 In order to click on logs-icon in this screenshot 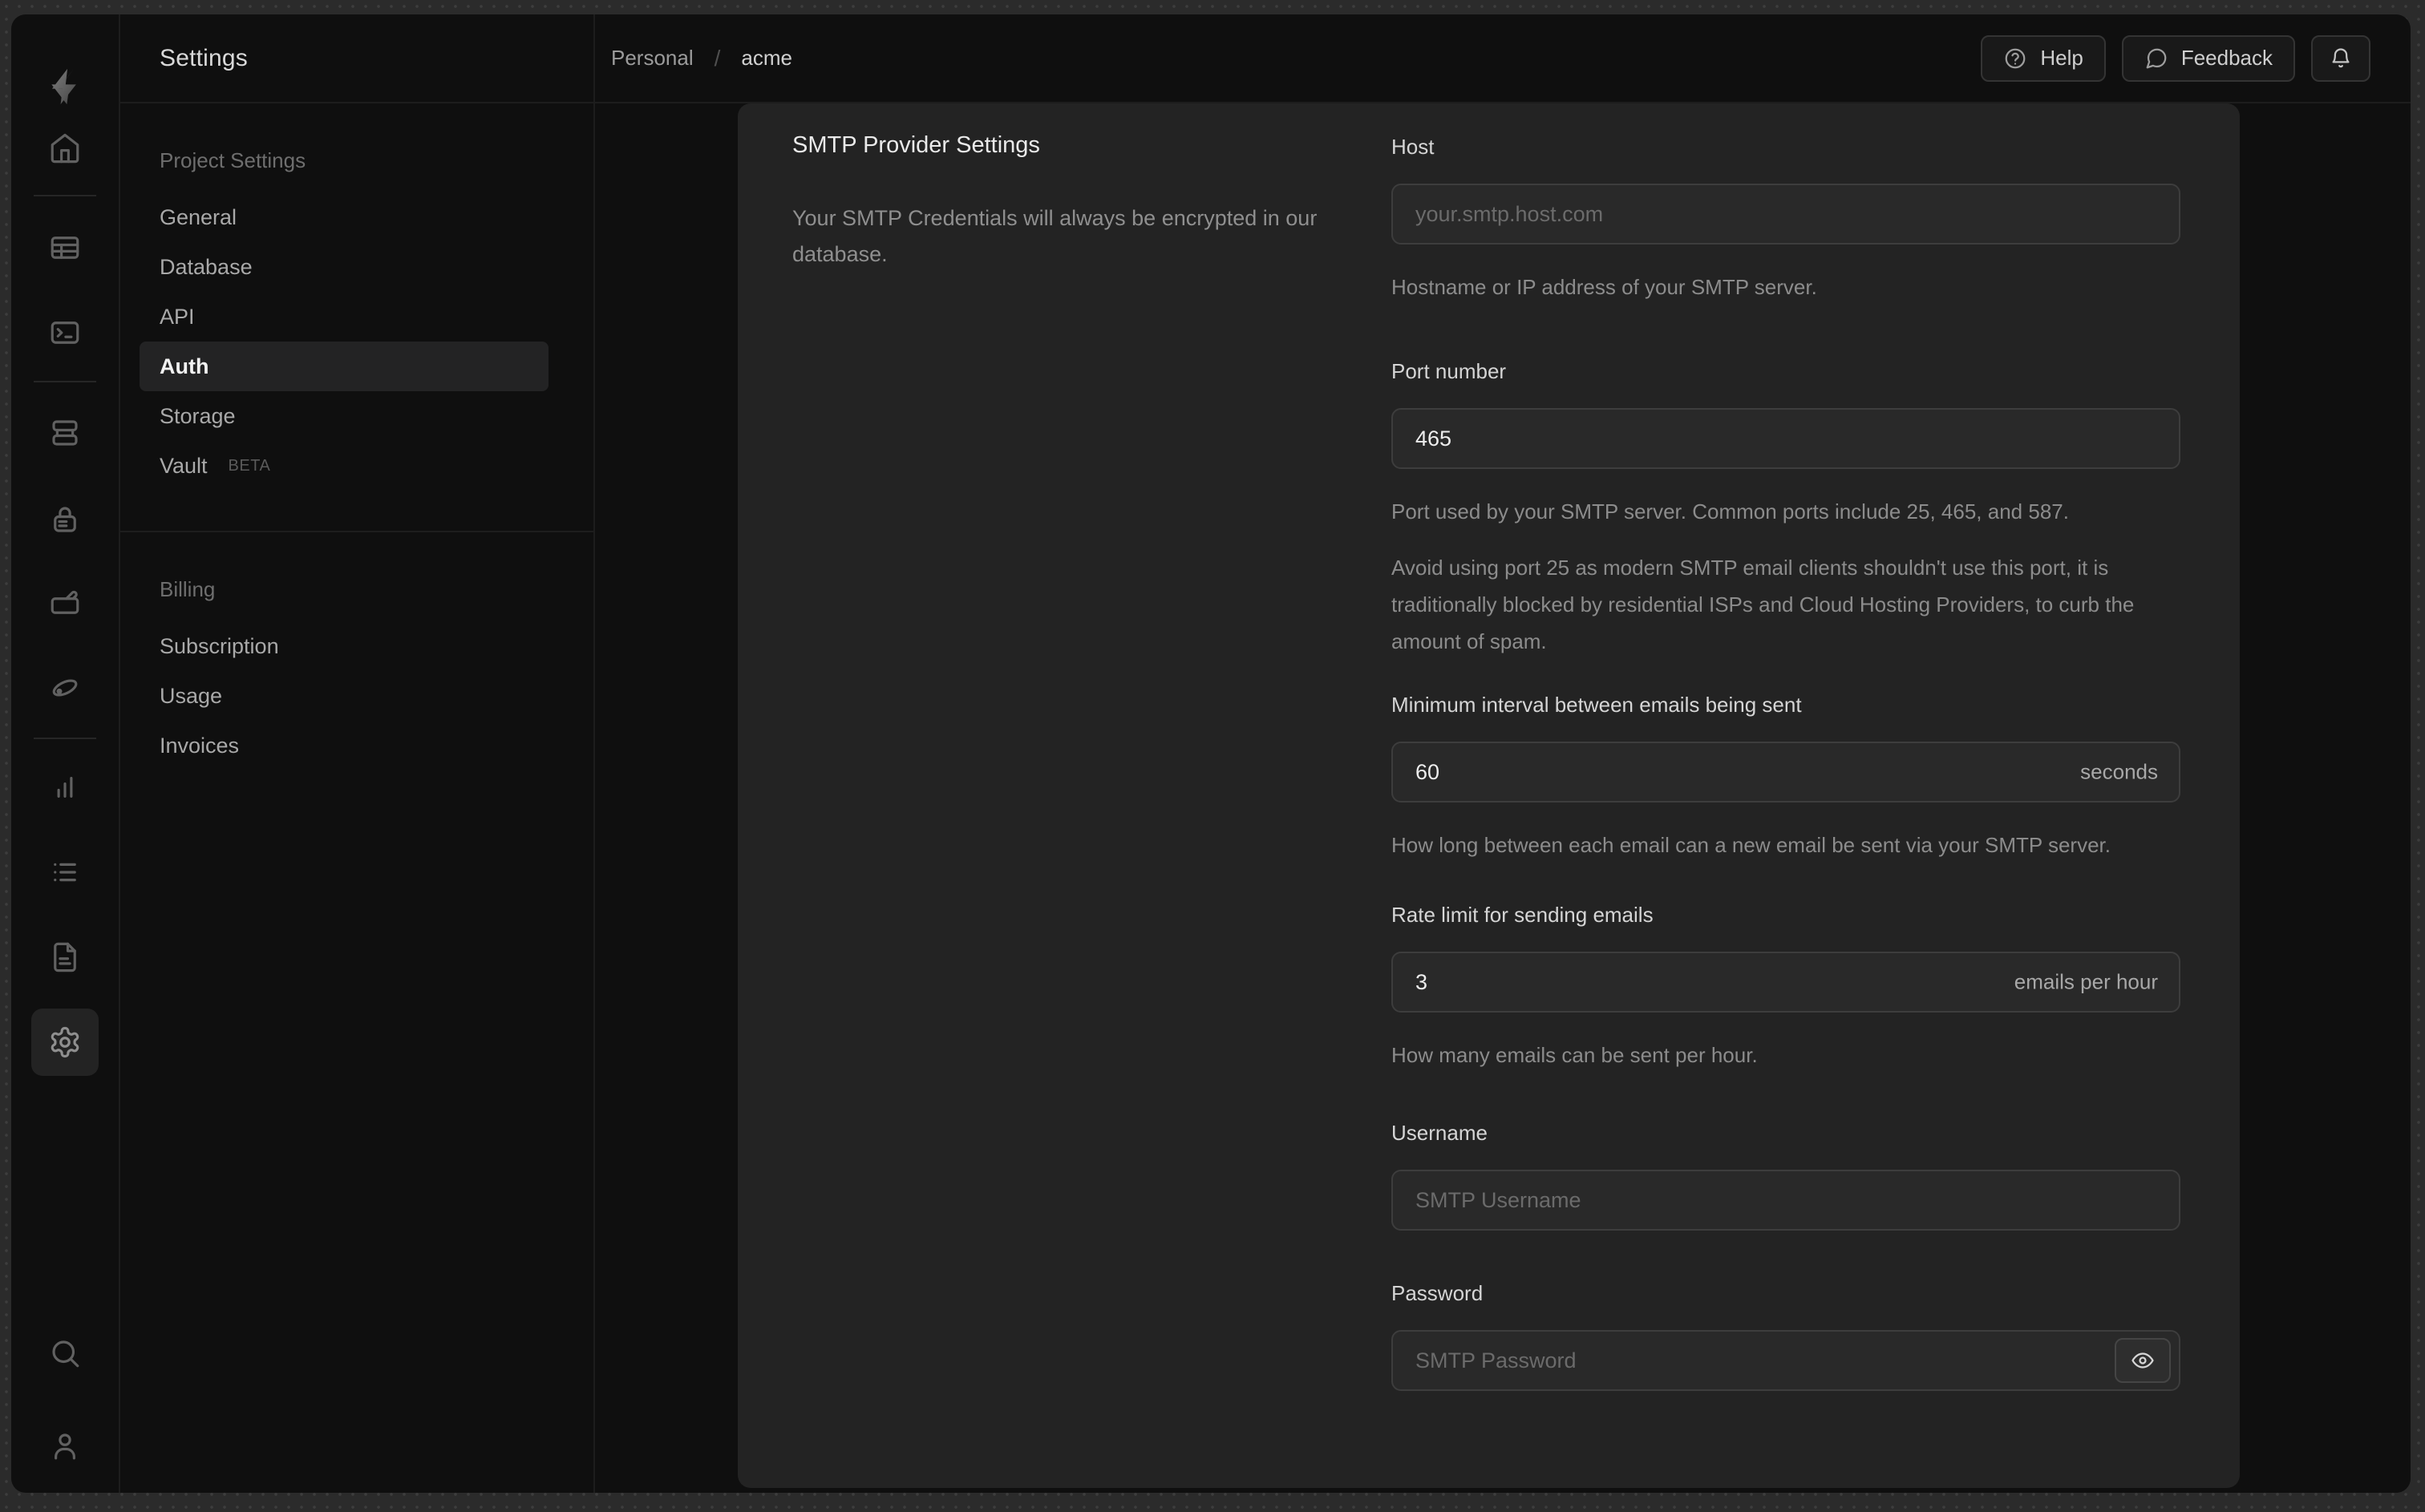, I will do `click(65, 873)`.